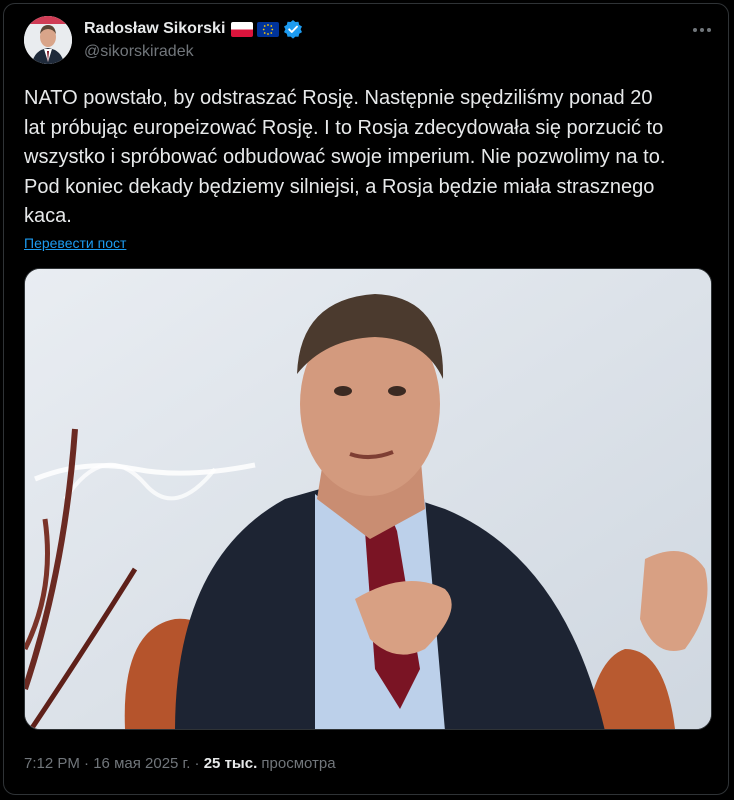  I want to click on views-label: просмотра, so click(298, 763).